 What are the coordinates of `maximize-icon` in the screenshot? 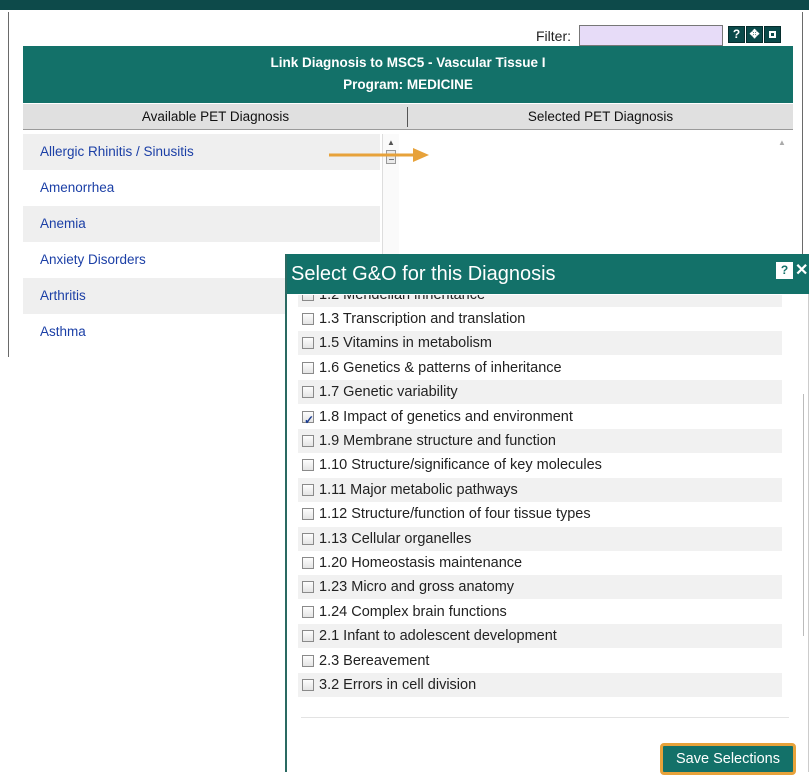 It's located at (772, 34).